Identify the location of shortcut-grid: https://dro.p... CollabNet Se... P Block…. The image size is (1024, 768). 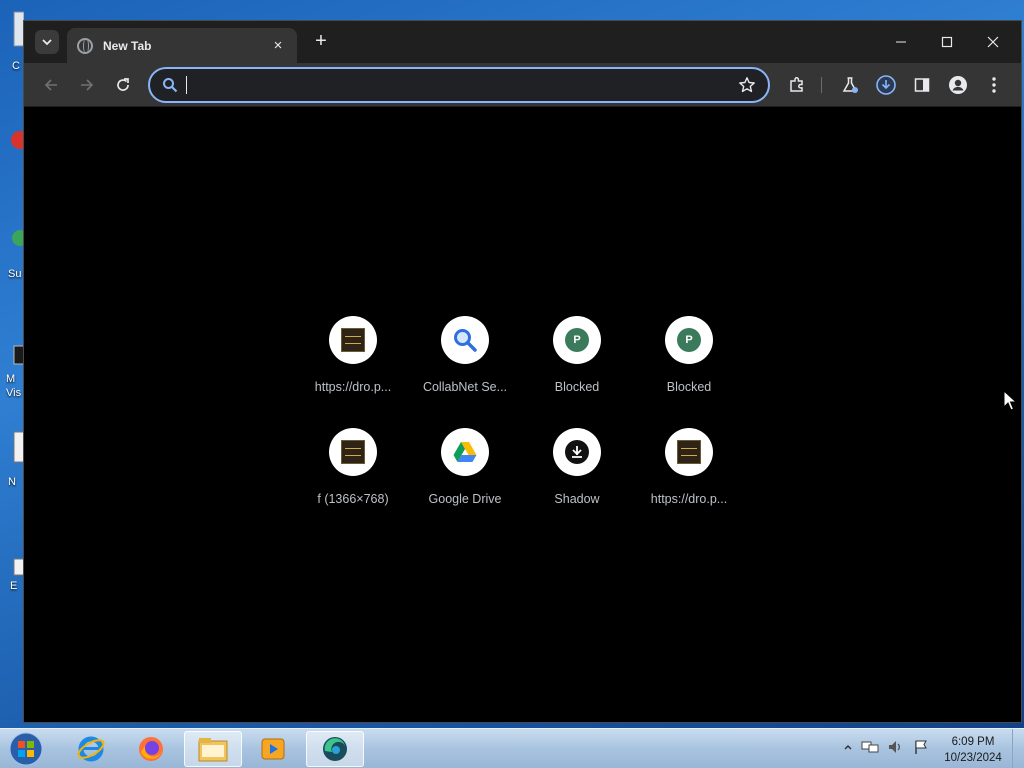
(521, 418).